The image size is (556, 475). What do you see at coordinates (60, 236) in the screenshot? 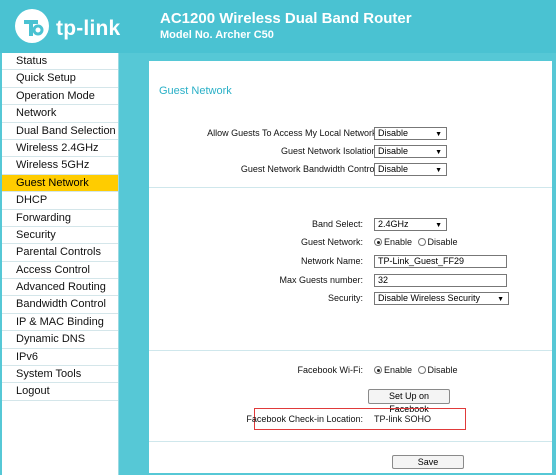
I see `sidebar-item-security: Security` at bounding box center [60, 236].